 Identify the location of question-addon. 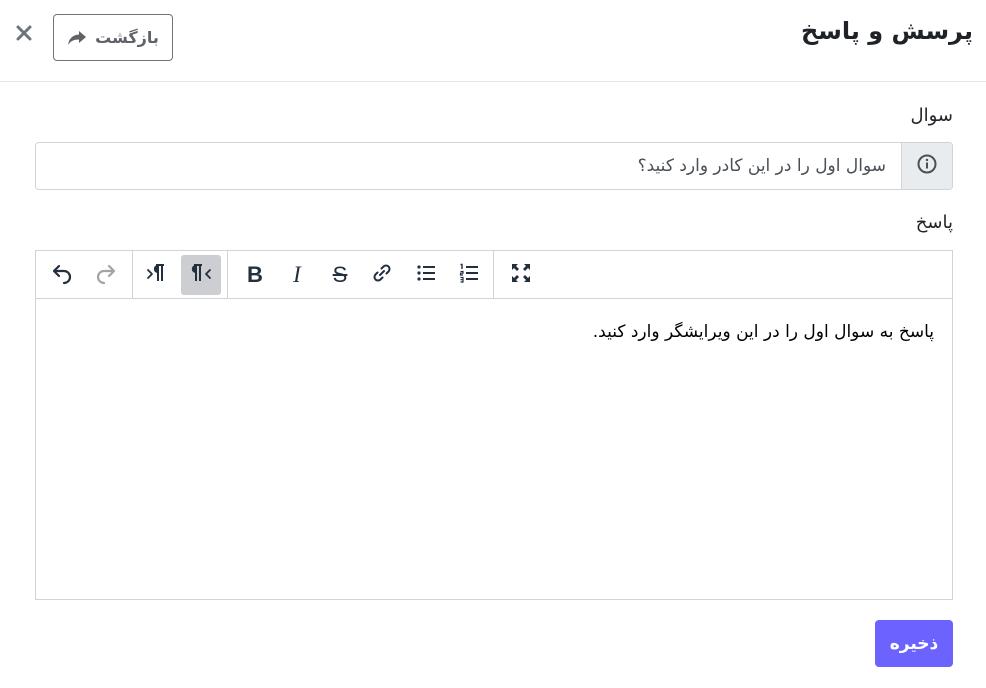
(926, 166).